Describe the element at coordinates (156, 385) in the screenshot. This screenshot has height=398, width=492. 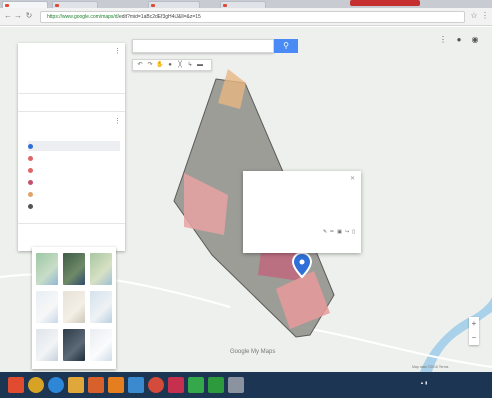
I see `chrome-task-icon` at that location.